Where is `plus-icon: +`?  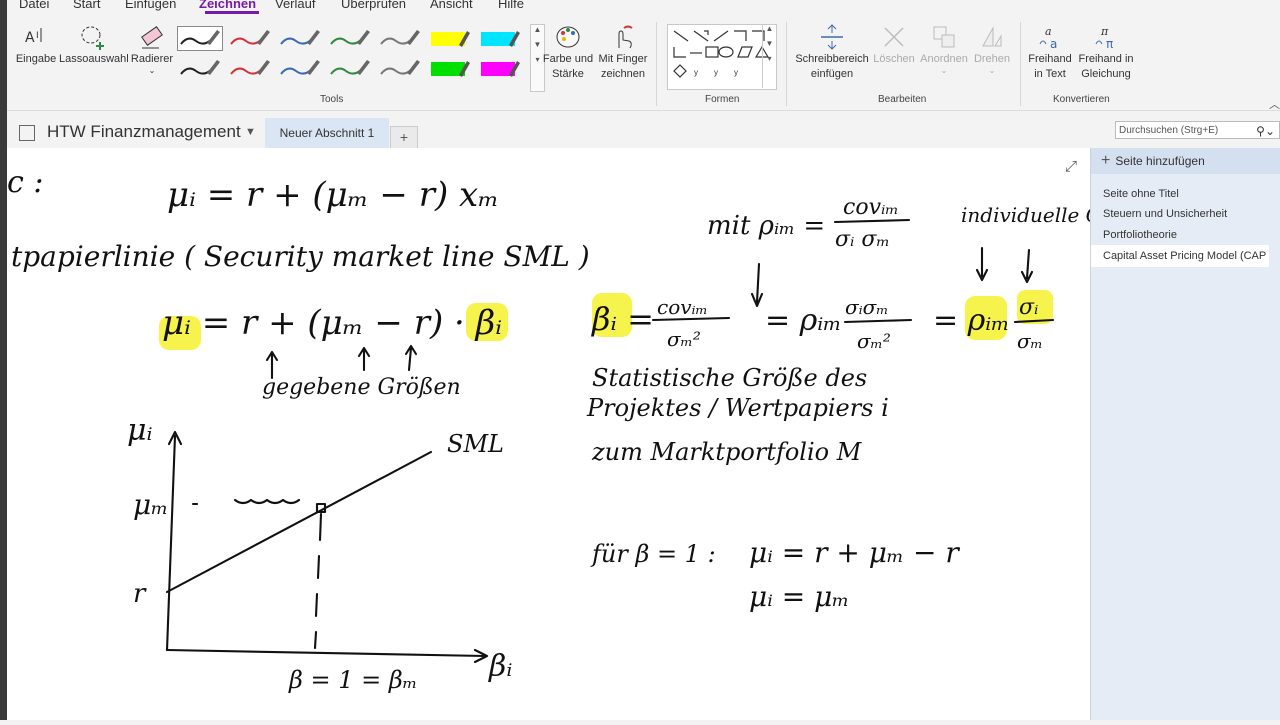
plus-icon: + is located at coordinates (1106, 160).